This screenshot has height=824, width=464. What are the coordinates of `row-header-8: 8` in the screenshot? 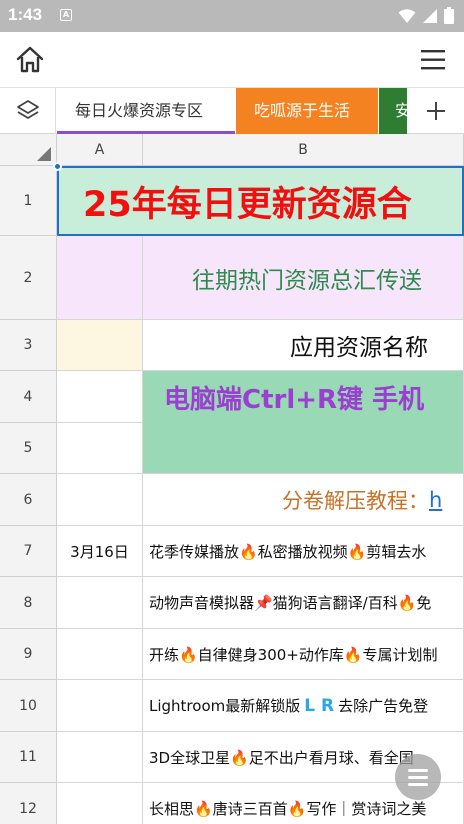 It's located at (28, 603).